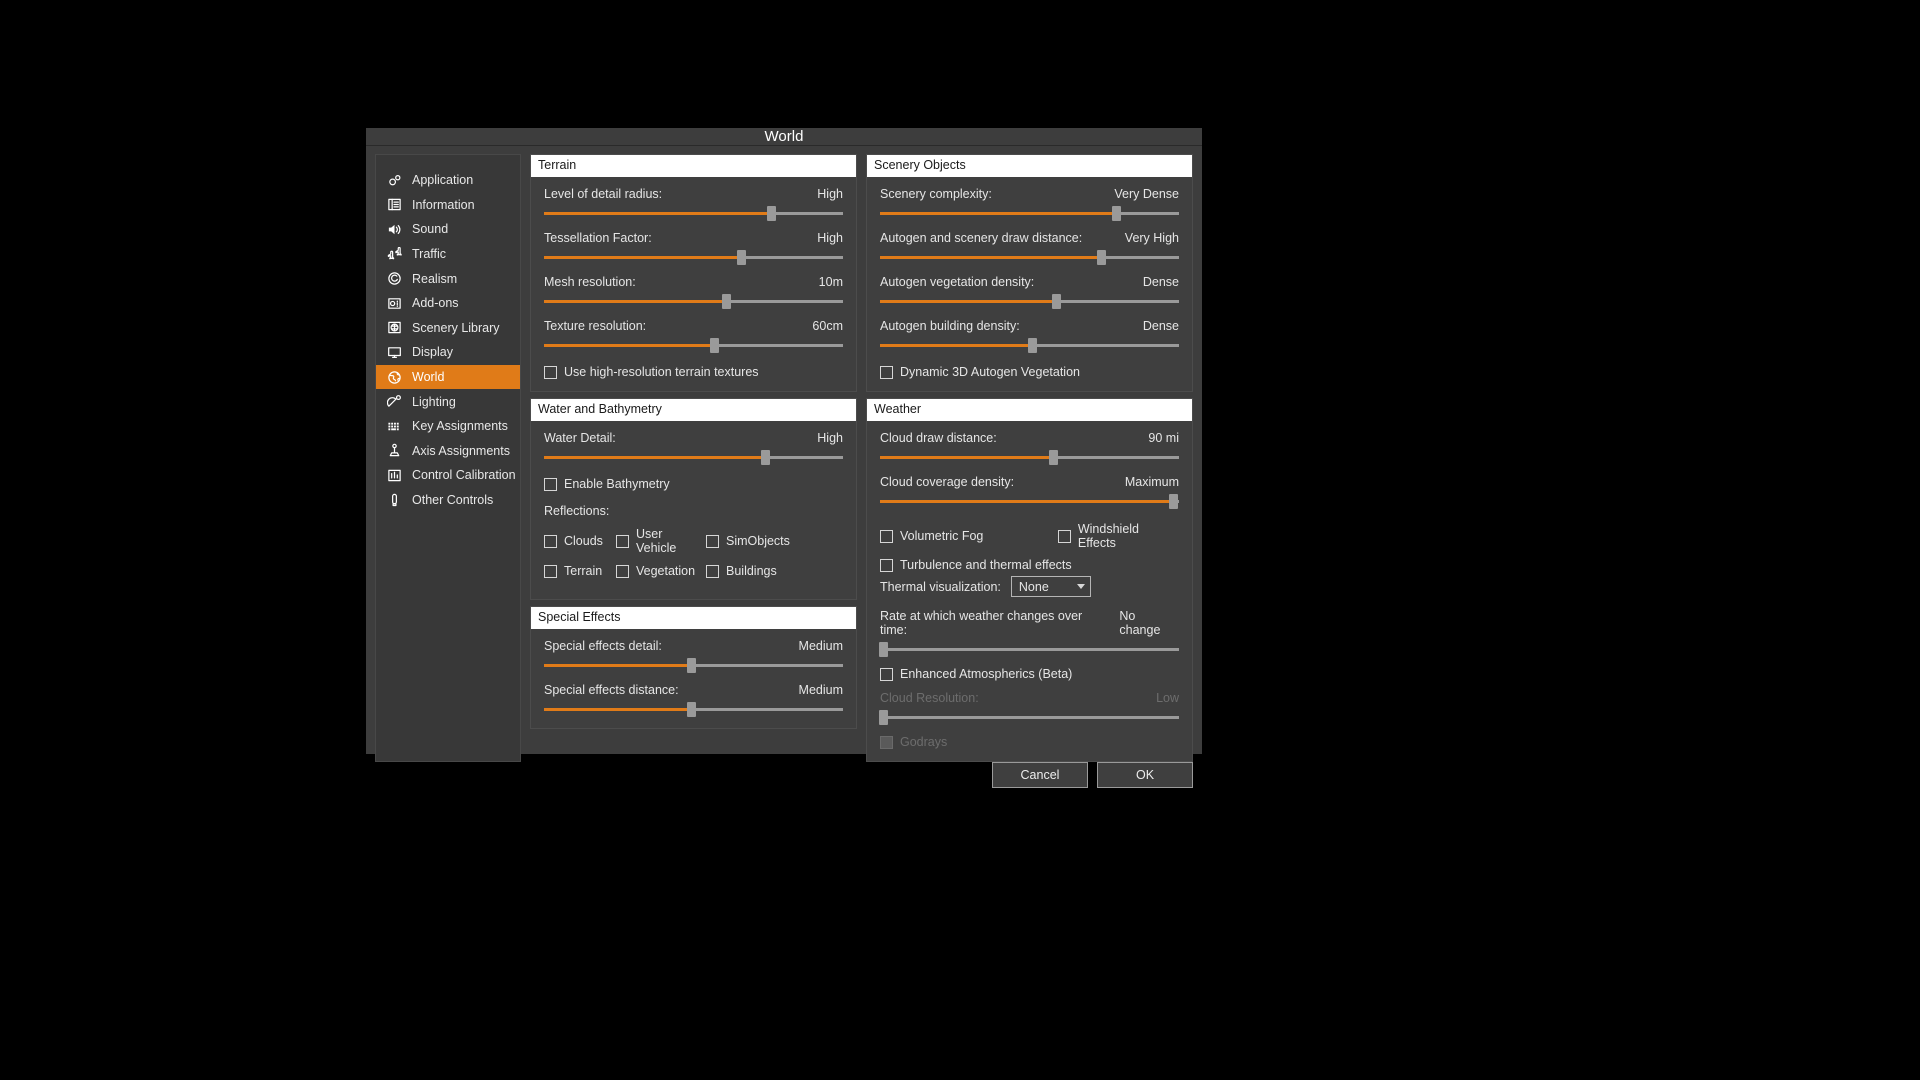 The width and height of the screenshot is (1920, 1080). What do you see at coordinates (693, 457) in the screenshot?
I see `slider-water-detail` at bounding box center [693, 457].